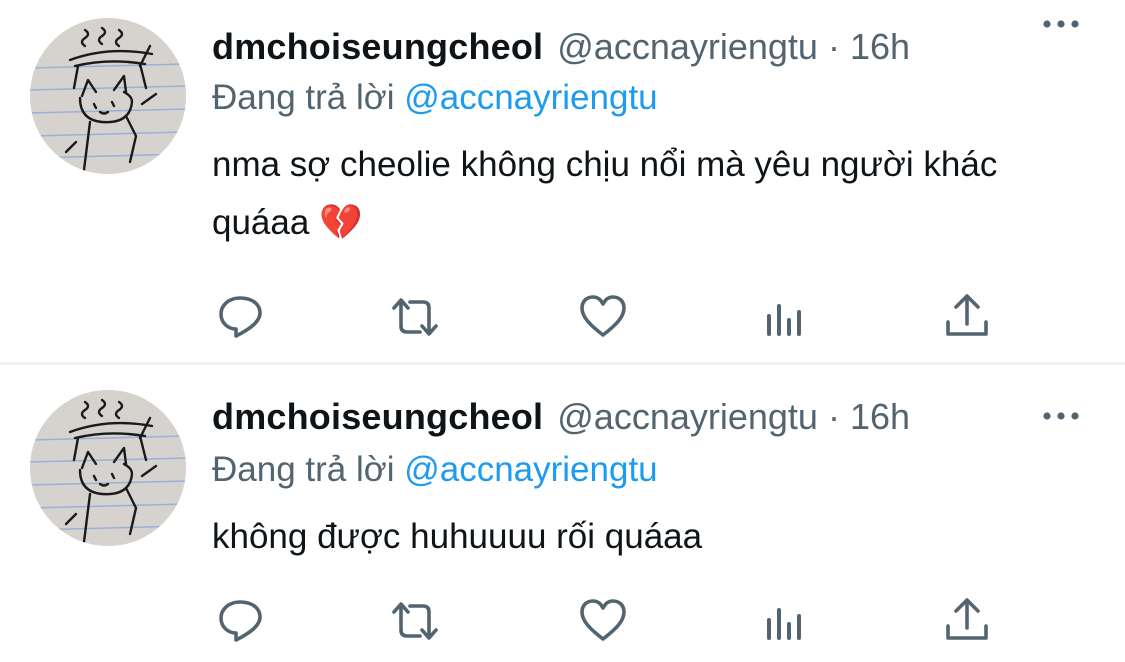 The width and height of the screenshot is (1125, 662). I want to click on tweet-divider, so click(562, 363).